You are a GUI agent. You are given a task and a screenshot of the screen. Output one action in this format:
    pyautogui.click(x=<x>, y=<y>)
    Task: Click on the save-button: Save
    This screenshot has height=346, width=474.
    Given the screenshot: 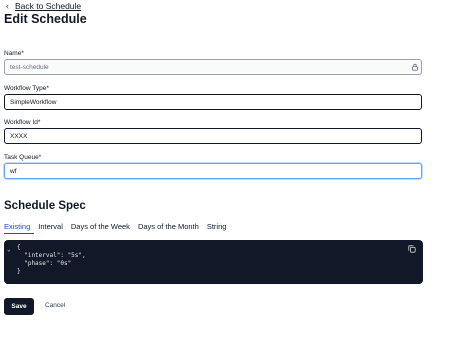 What is the action you would take?
    pyautogui.click(x=19, y=306)
    